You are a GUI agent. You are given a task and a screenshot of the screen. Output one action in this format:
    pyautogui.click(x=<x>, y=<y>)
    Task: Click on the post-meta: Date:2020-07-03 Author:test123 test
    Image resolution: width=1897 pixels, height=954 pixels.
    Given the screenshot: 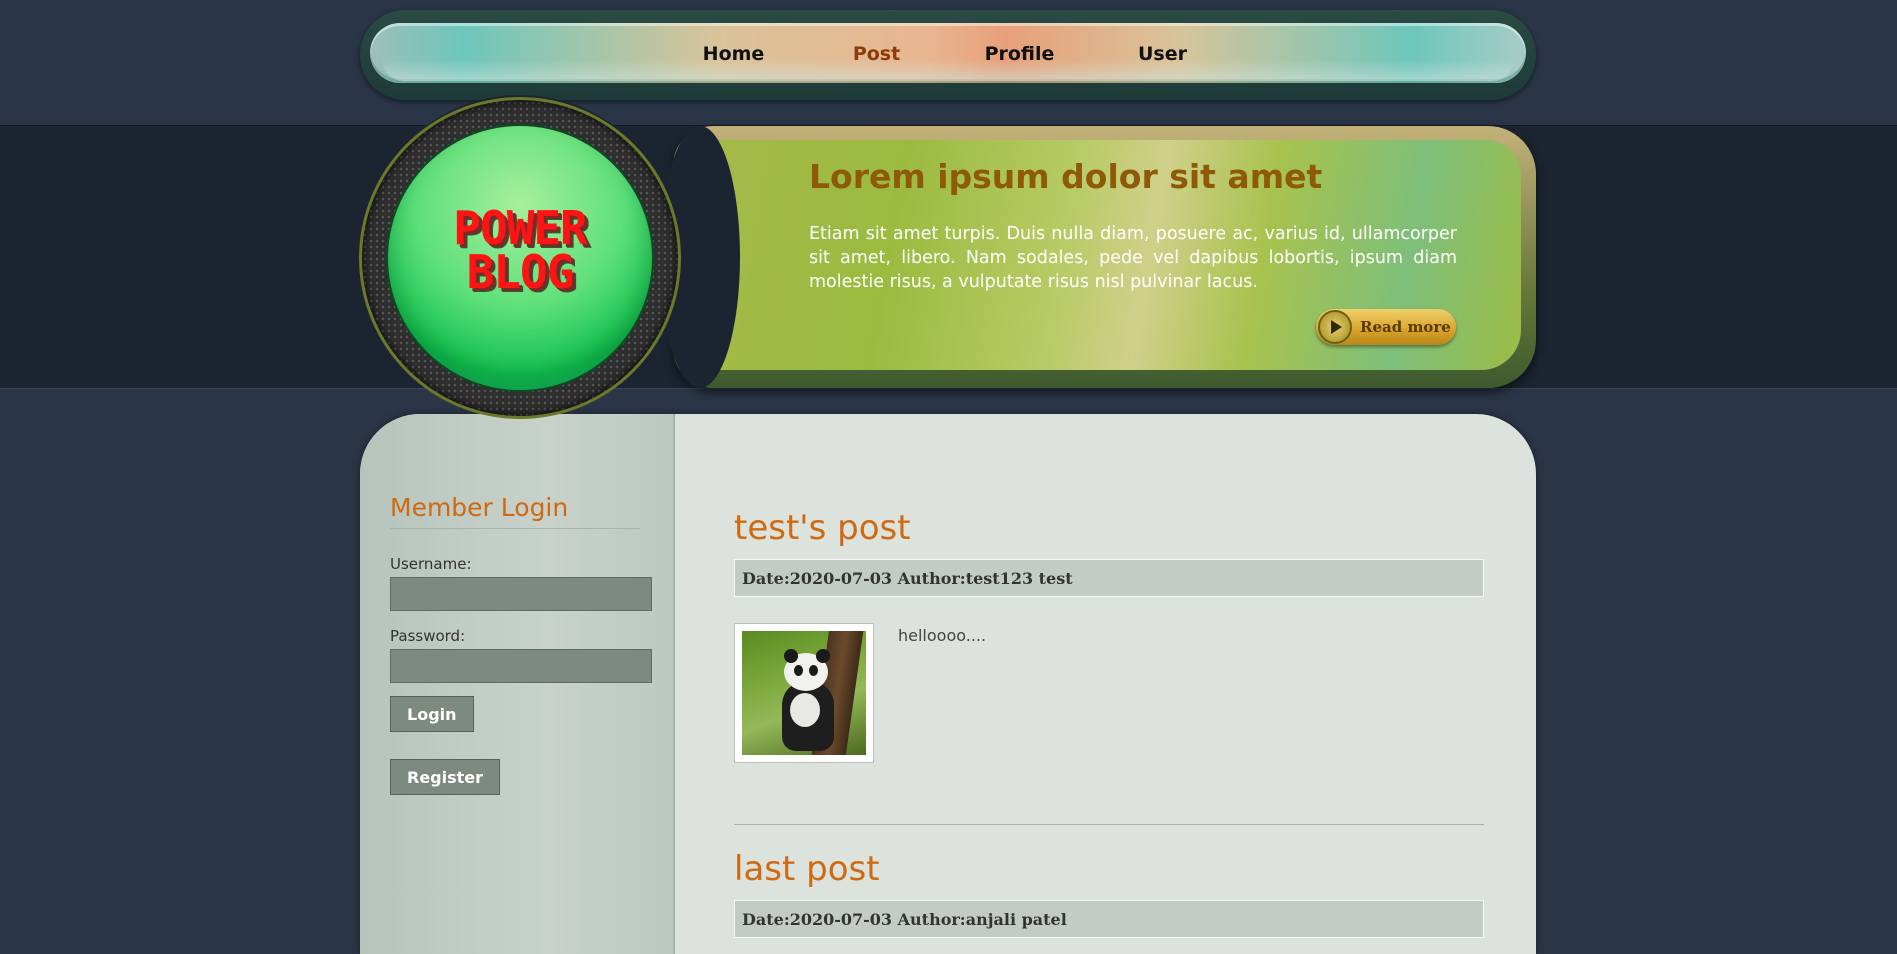 What is the action you would take?
    pyautogui.click(x=1109, y=578)
    